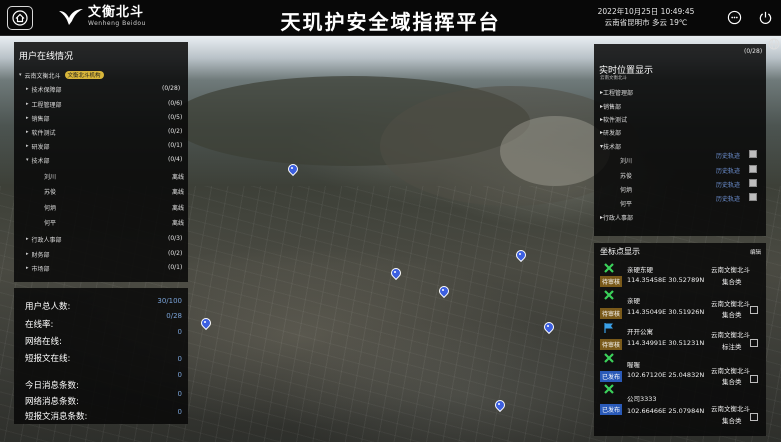 The image size is (781, 442). I want to click on point-coordinate: 102.66466E 25.07984N, so click(666, 411).